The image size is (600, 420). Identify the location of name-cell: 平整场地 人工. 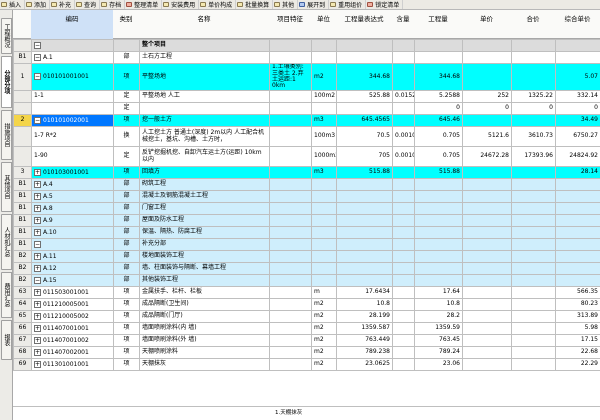
(204, 96).